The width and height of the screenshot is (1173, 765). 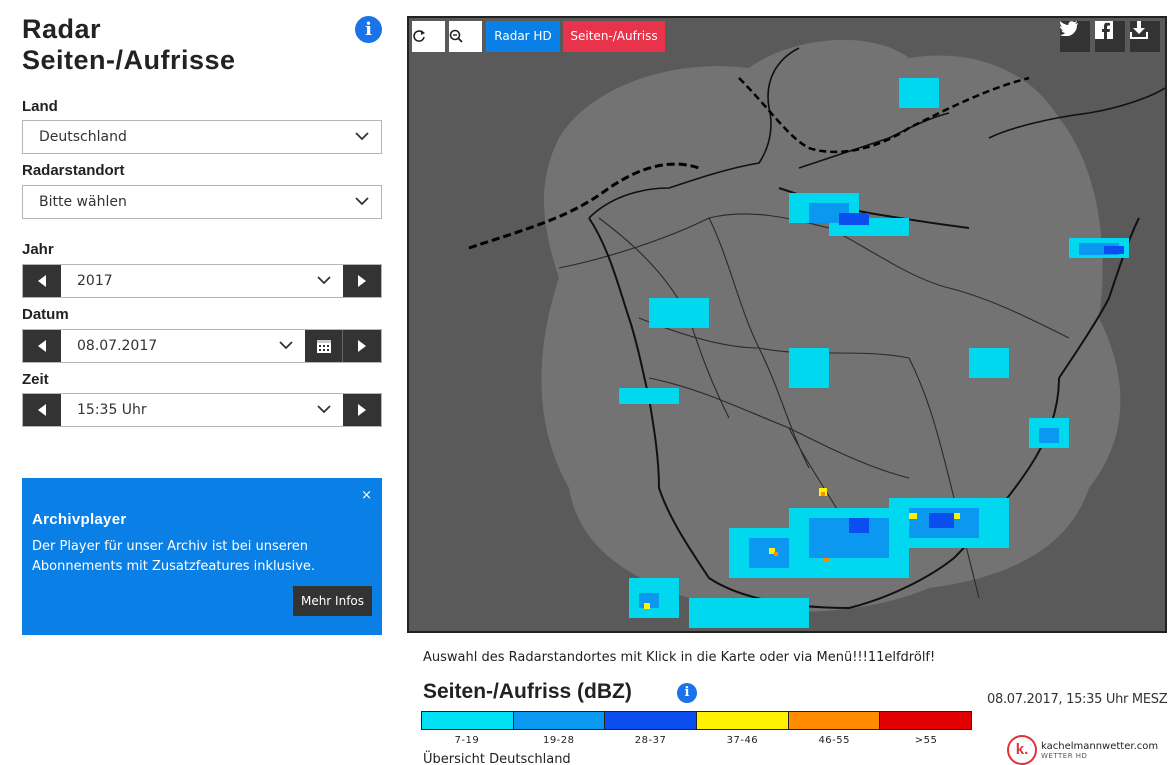 What do you see at coordinates (1064, 755) in the screenshot?
I see `brand-subtitle: WETTER HD` at bounding box center [1064, 755].